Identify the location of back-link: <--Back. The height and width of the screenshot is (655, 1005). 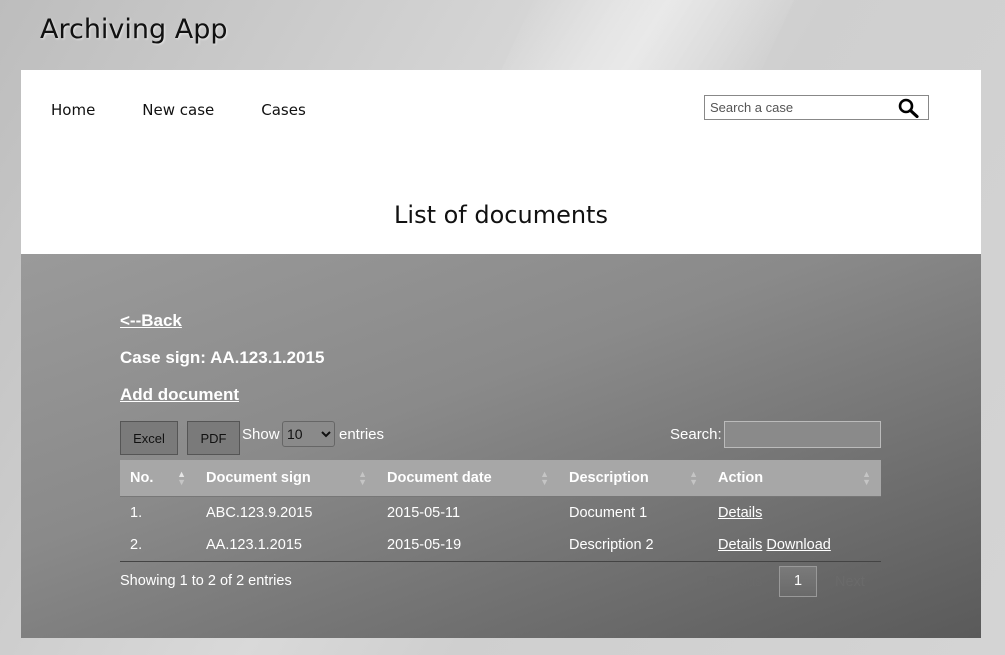
(151, 321).